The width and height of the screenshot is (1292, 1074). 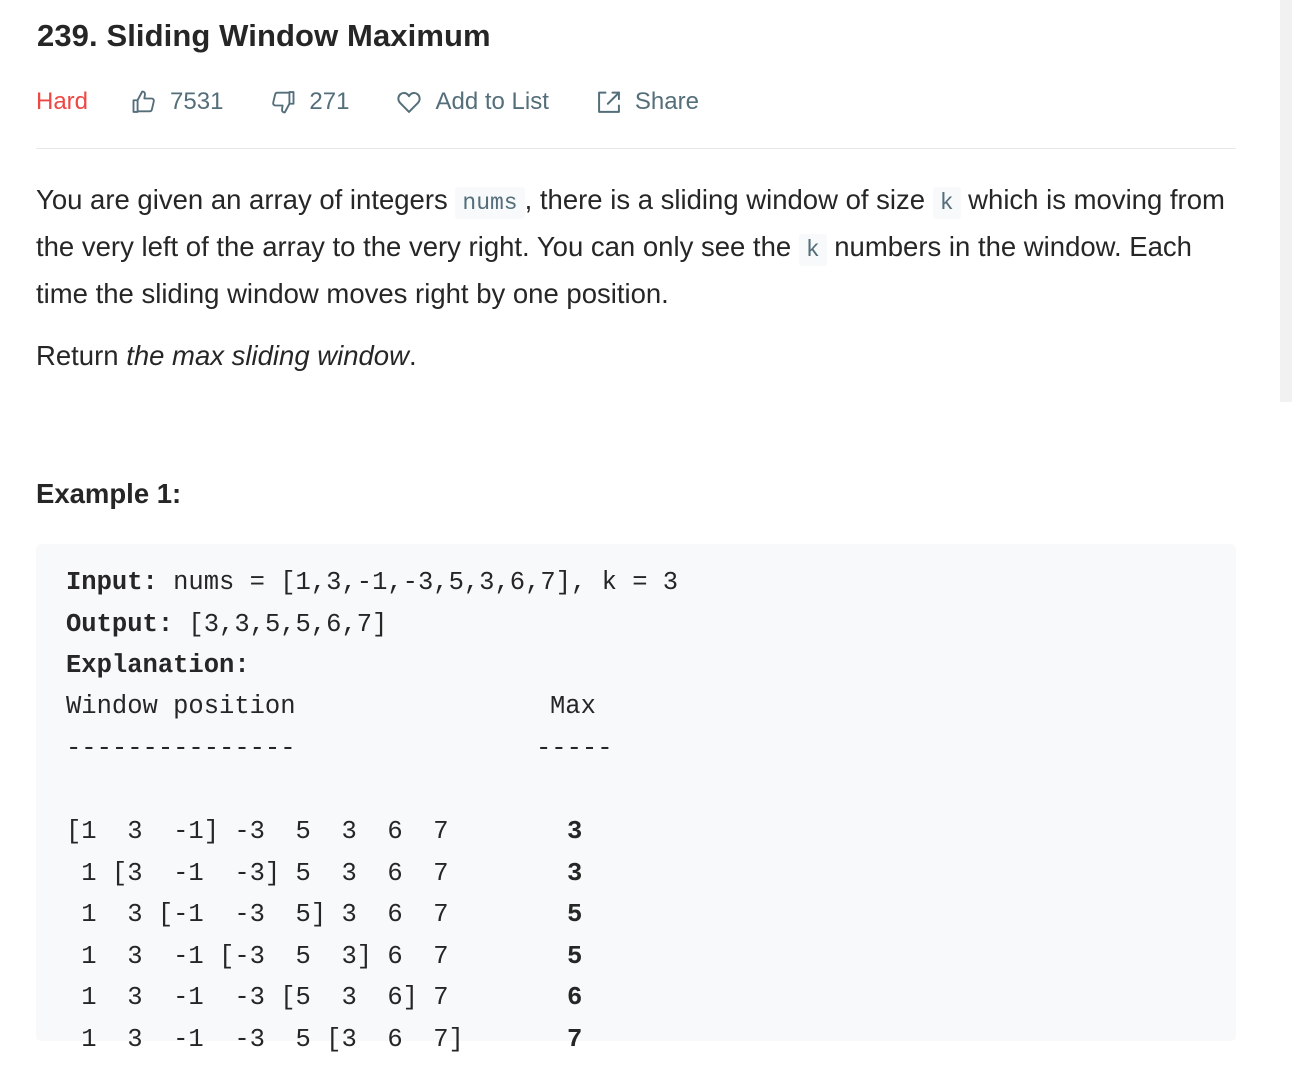 What do you see at coordinates (158, 665) in the screenshot?
I see `explanation-label: Explanation:` at bounding box center [158, 665].